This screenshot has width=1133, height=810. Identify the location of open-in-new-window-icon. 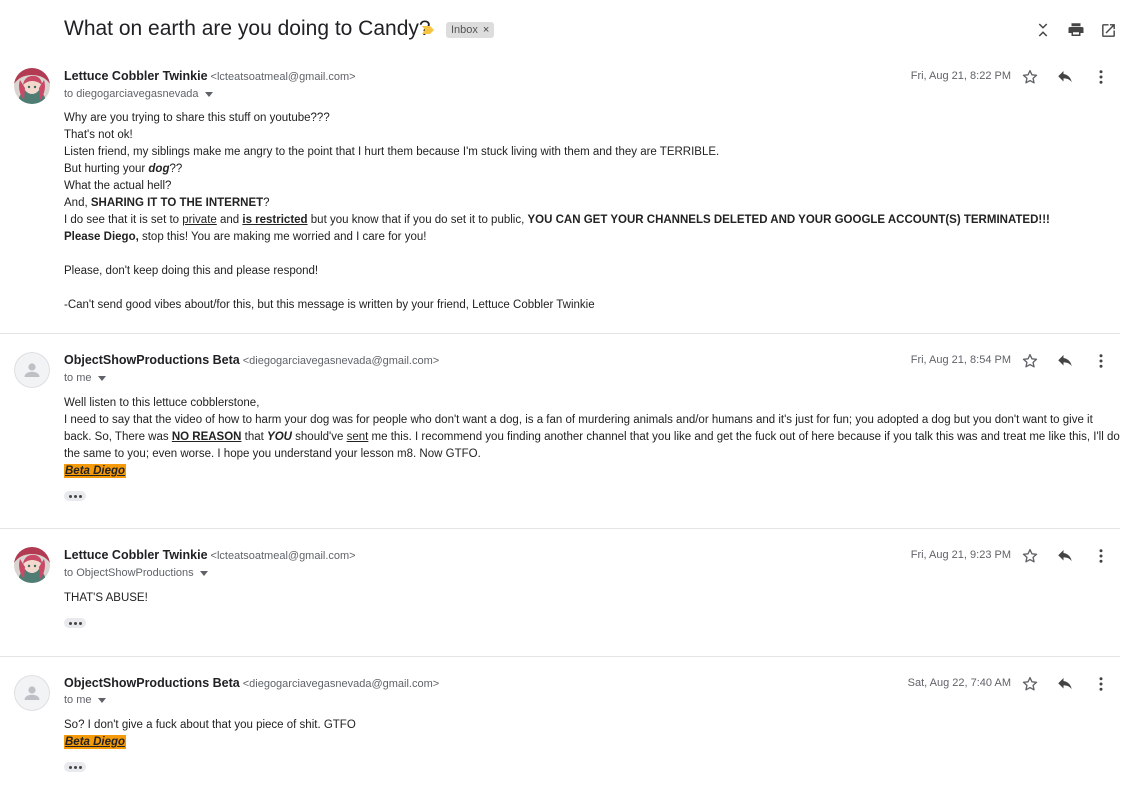
(1108, 30).